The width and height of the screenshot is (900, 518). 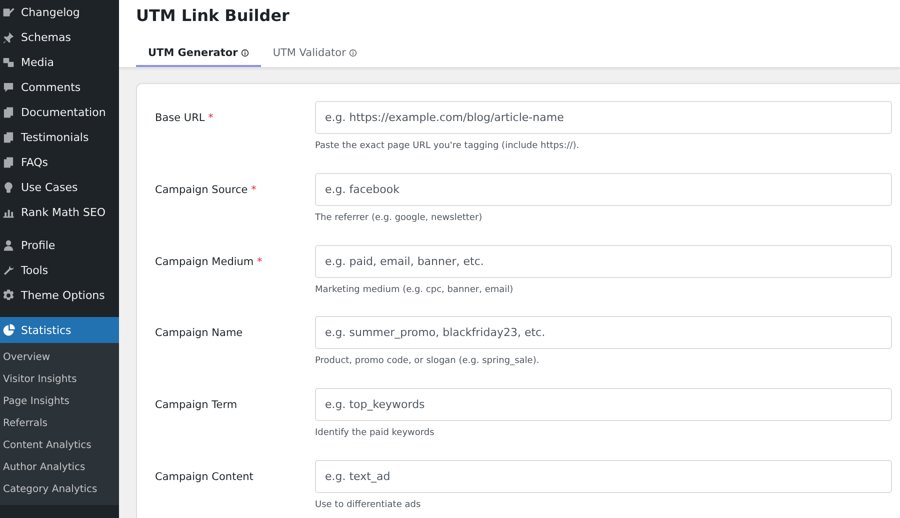 I want to click on input-field: e.g. https://example.com/blog/article-name, so click(x=603, y=117).